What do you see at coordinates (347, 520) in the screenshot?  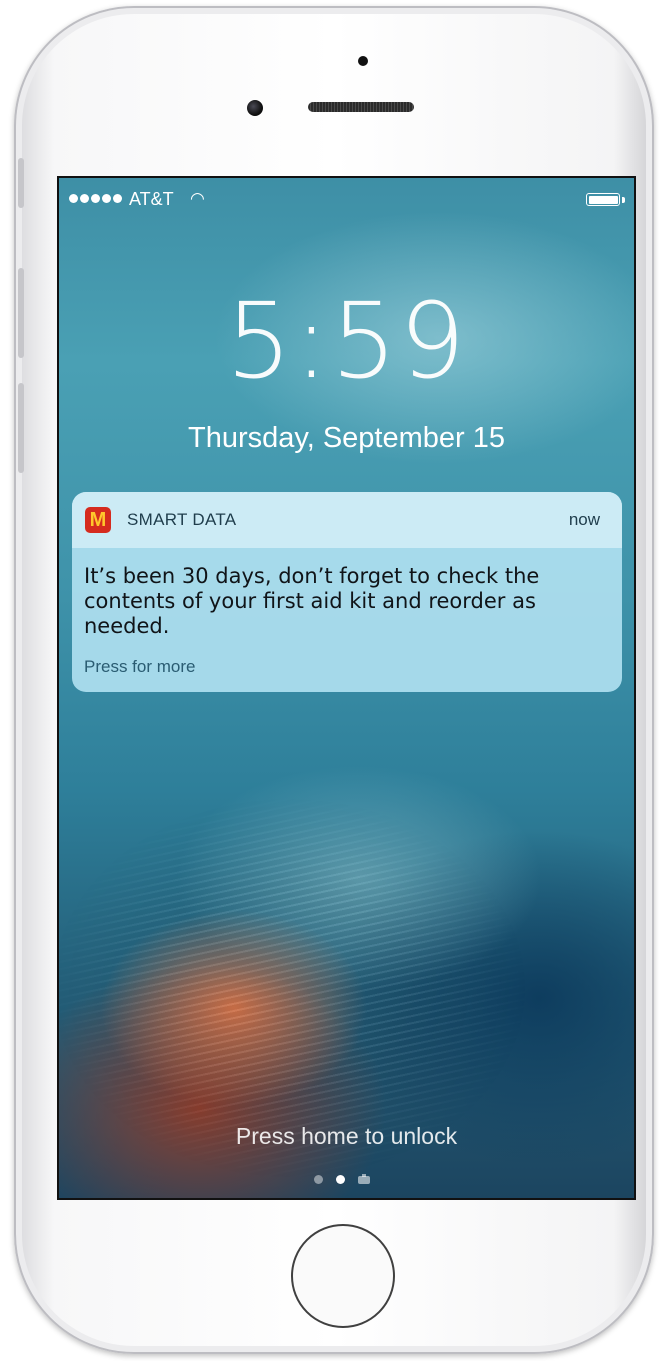 I see `notification-header: M SMART DATA now` at bounding box center [347, 520].